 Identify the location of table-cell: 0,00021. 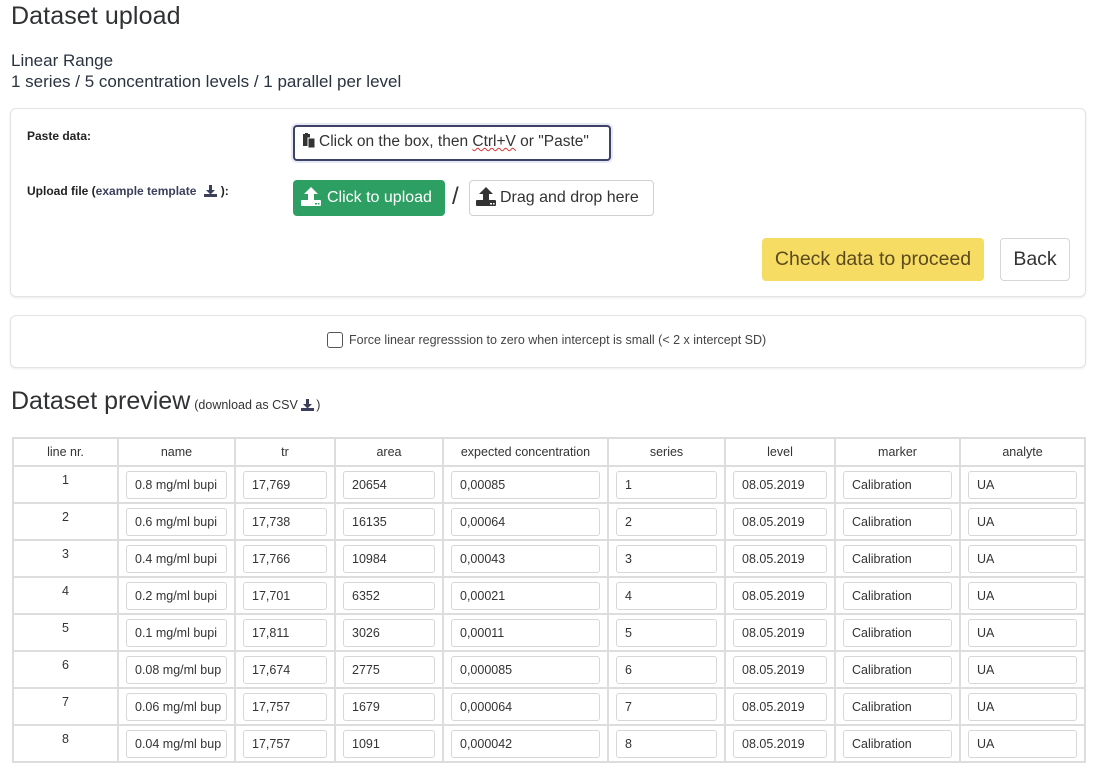
(525, 595).